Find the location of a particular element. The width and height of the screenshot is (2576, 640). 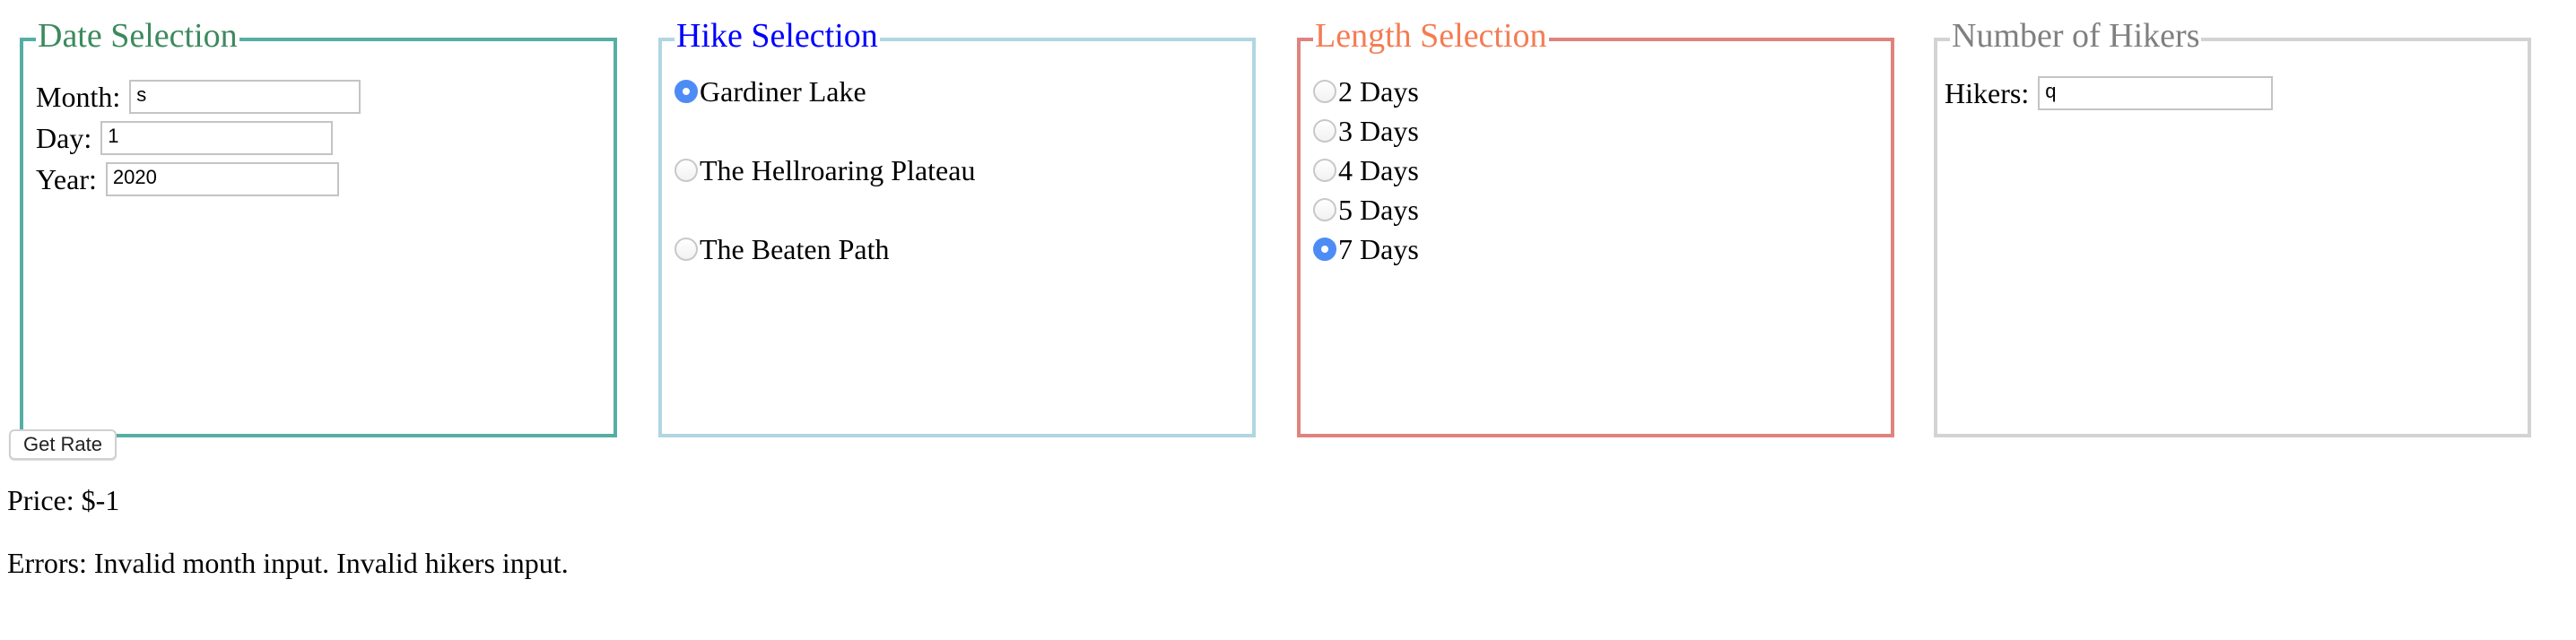

length-option-7-days: 7 Days is located at coordinates (1366, 249).